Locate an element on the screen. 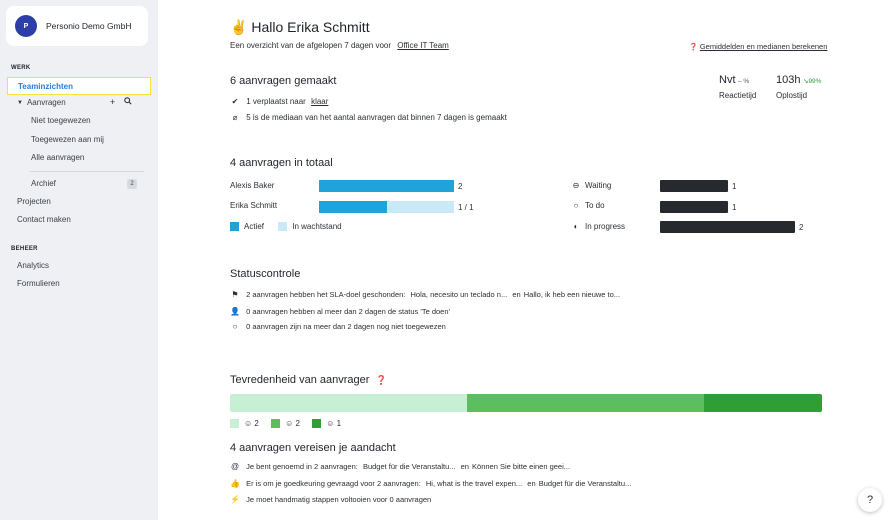 The width and height of the screenshot is (890, 520). sidebar-item-toegewezen: Toegewezen aan mij is located at coordinates (67, 139).